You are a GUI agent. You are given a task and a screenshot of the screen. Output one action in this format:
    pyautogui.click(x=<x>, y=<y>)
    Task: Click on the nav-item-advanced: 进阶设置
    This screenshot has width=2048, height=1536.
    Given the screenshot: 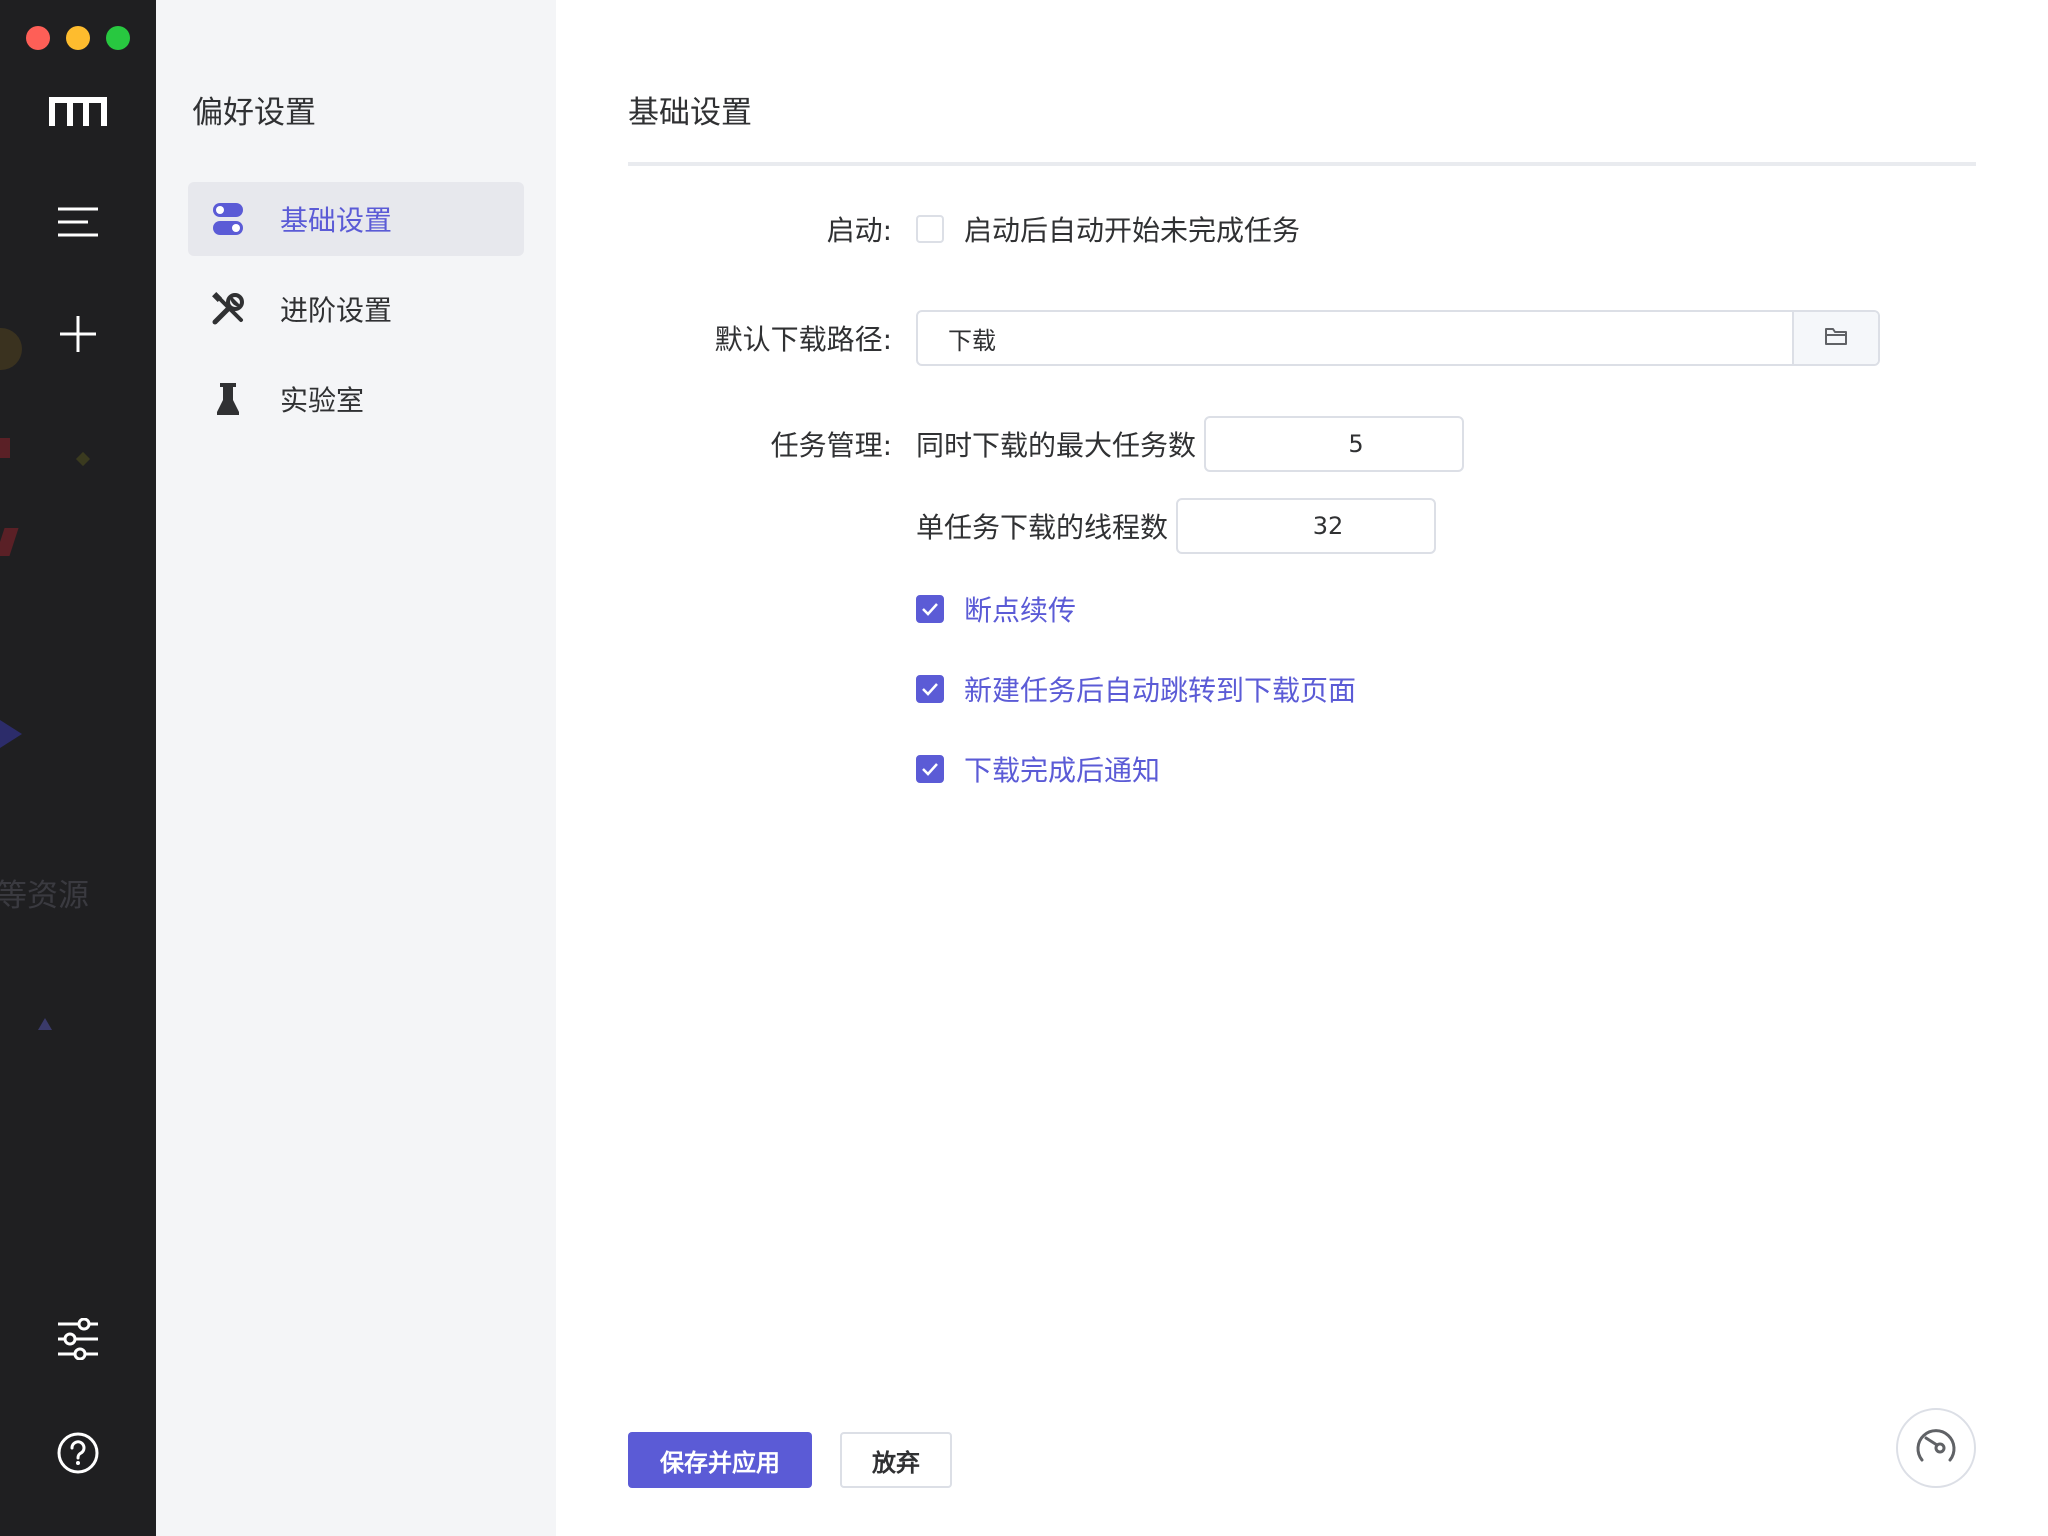 What is the action you would take?
    pyautogui.click(x=356, y=309)
    